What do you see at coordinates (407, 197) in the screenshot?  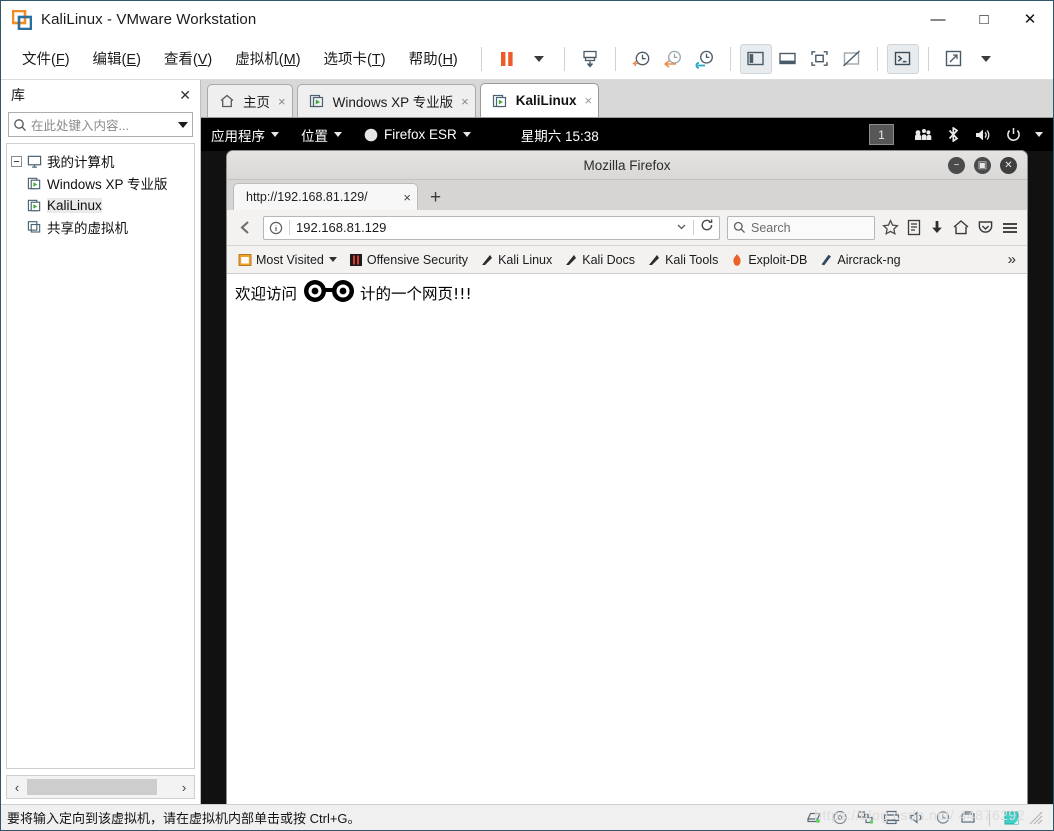 I see `firefox-tab-close-icon: ×` at bounding box center [407, 197].